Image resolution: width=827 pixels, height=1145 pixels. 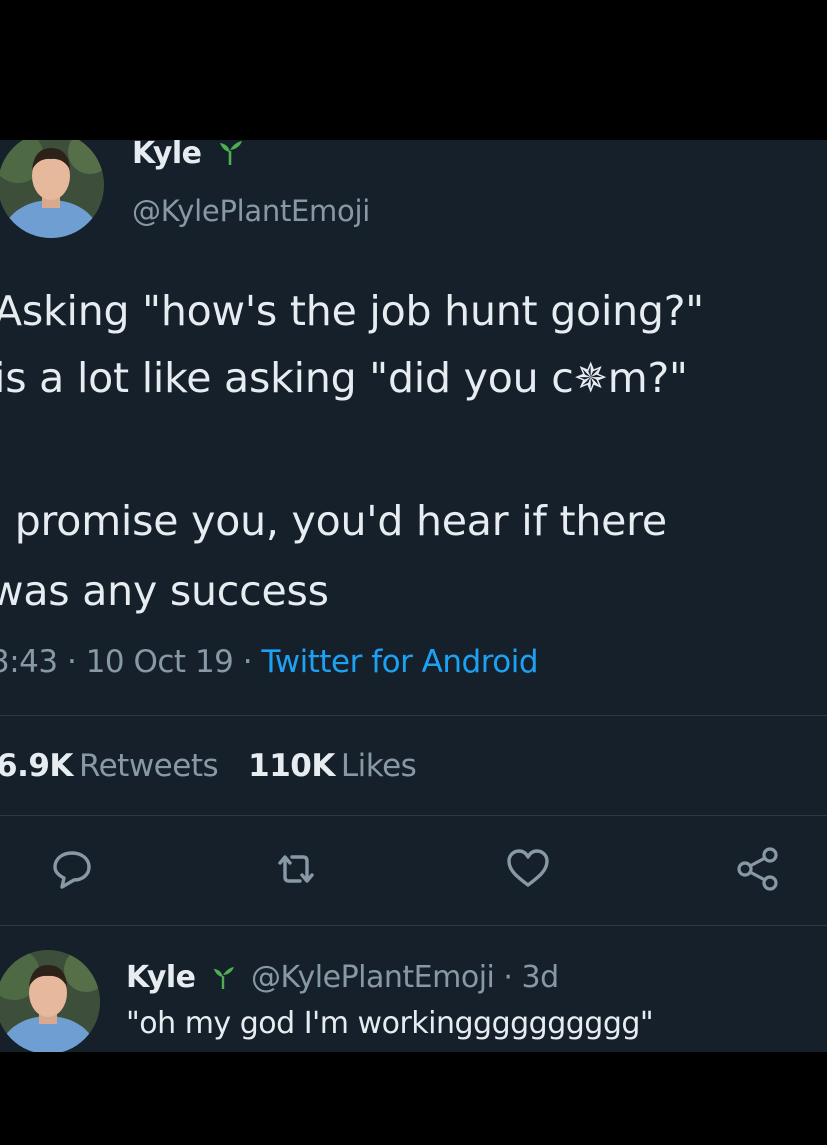 I want to click on author-name-text: Kyle, so click(x=167, y=155).